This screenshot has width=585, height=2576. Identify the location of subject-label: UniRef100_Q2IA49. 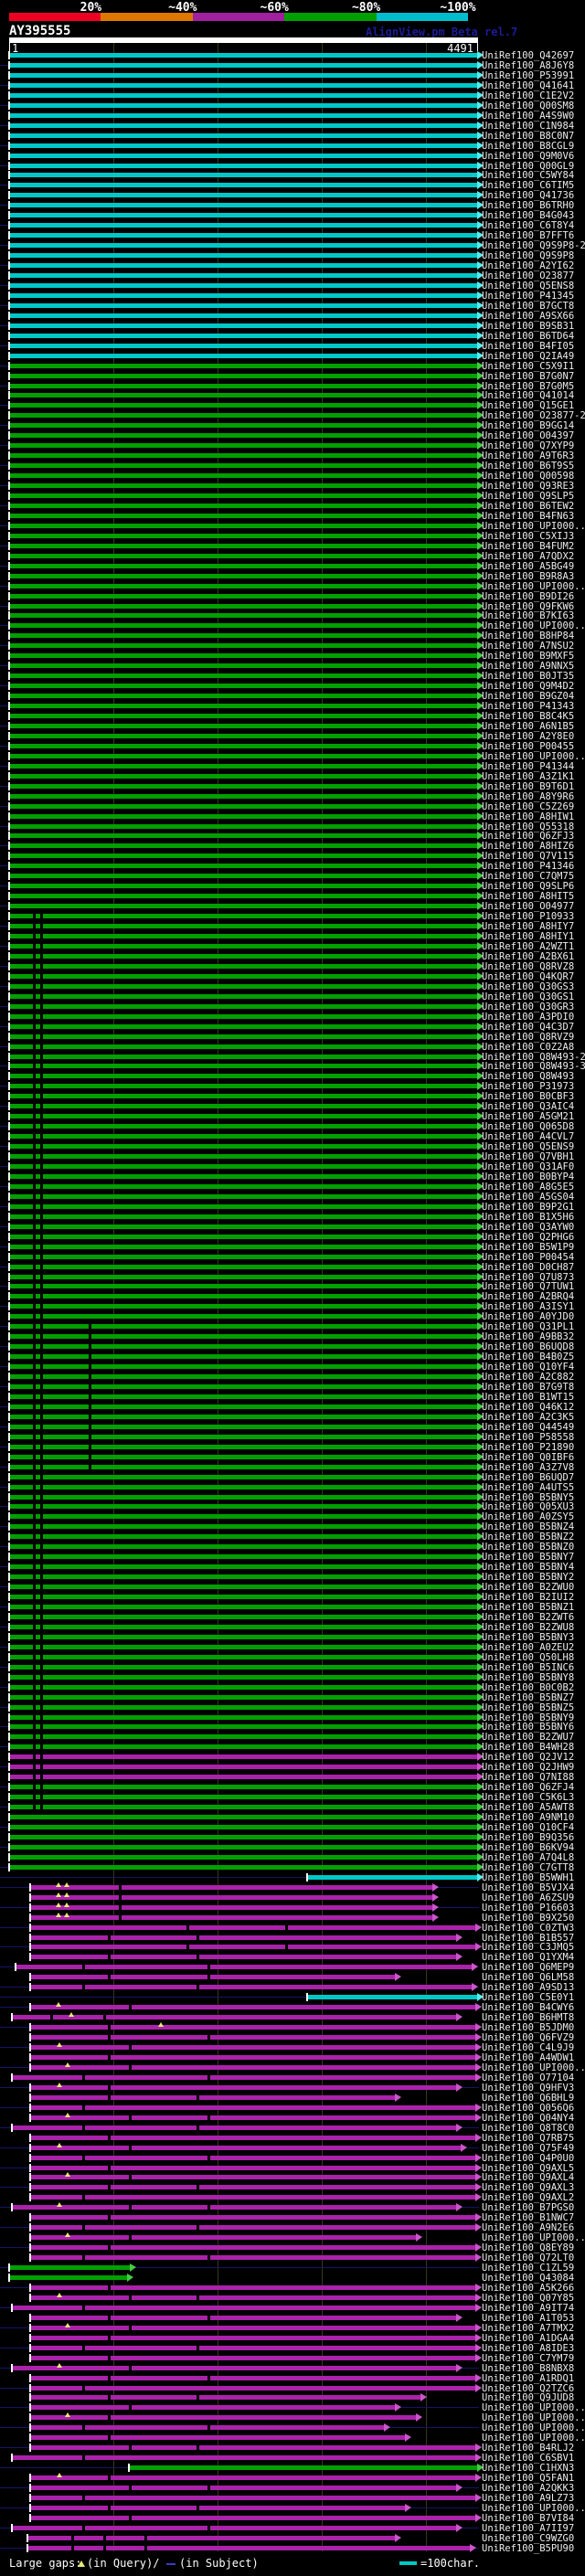
(528, 356).